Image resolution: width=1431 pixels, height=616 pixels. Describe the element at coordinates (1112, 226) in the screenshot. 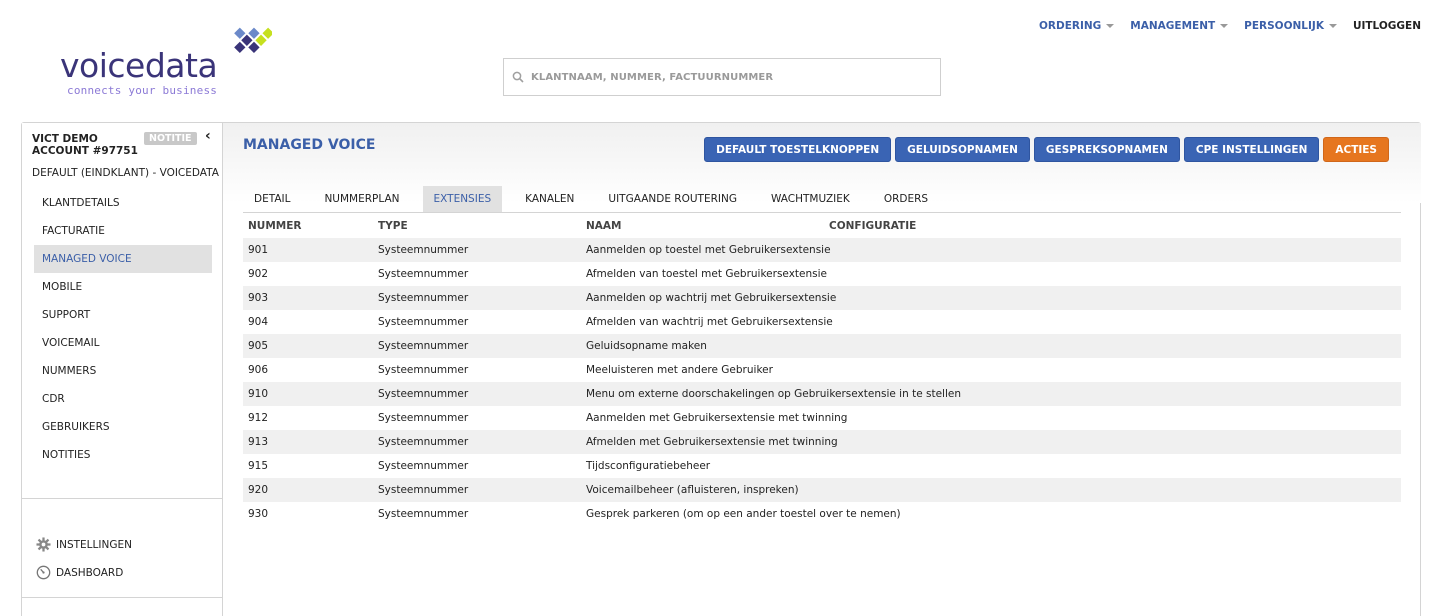

I see `header-configuratie: CONFIGURATIE` at that location.